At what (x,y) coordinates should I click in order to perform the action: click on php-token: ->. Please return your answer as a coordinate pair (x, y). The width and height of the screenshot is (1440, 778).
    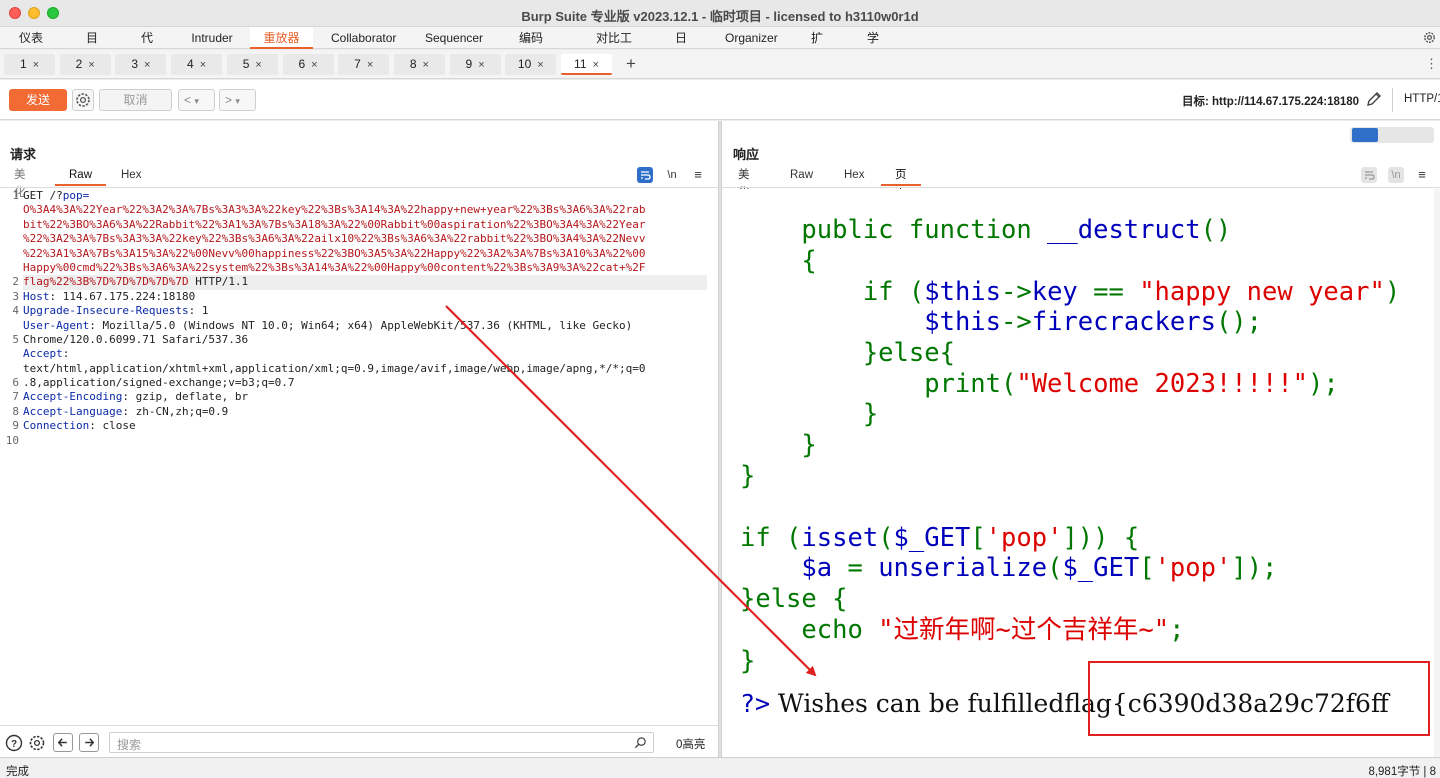
    Looking at the image, I should click on (1016, 292).